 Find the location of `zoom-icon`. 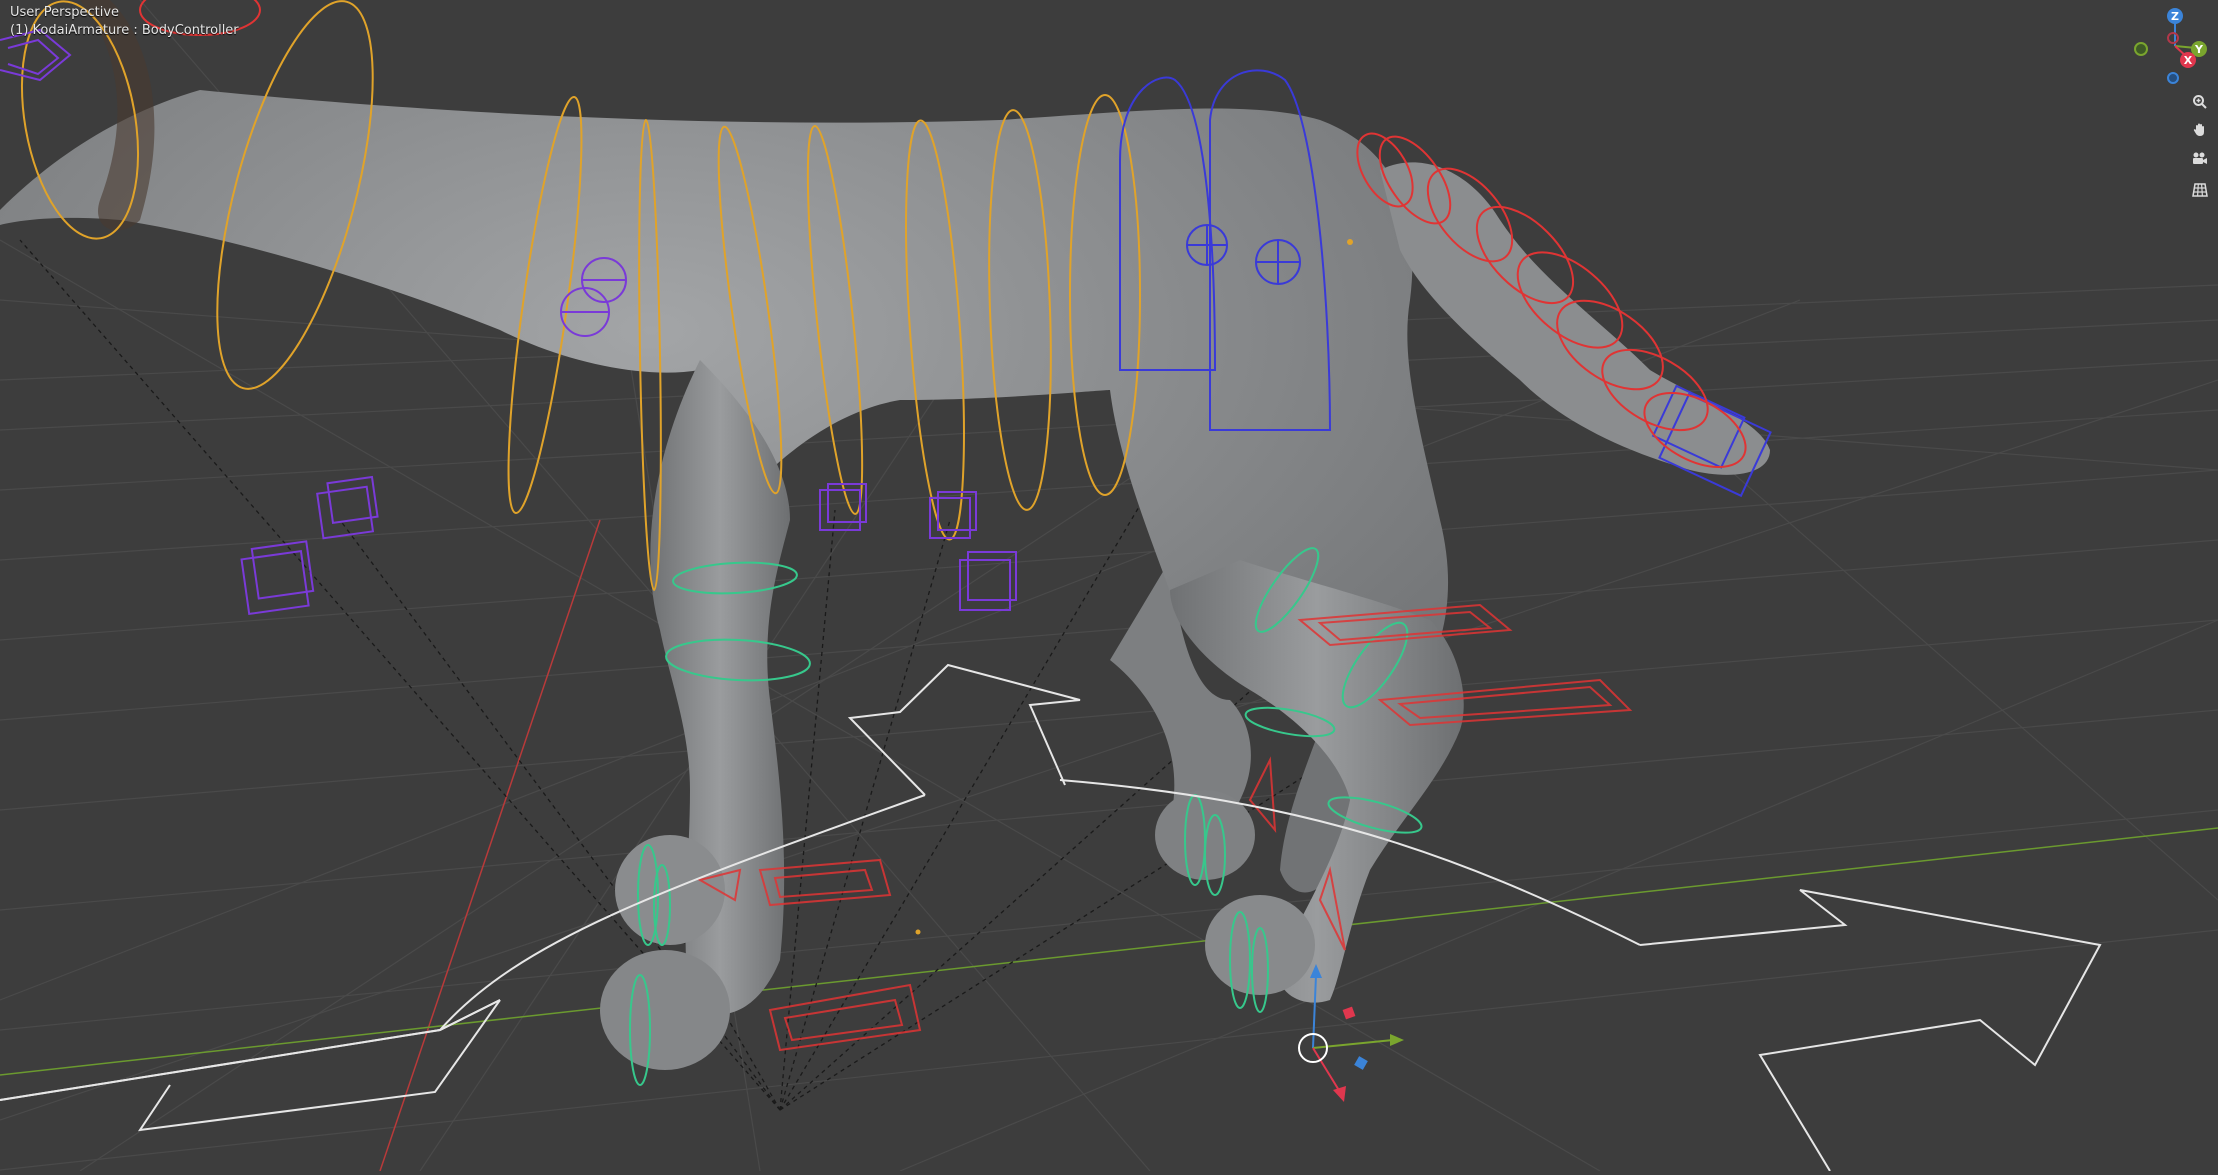

zoom-icon is located at coordinates (2200, 102).